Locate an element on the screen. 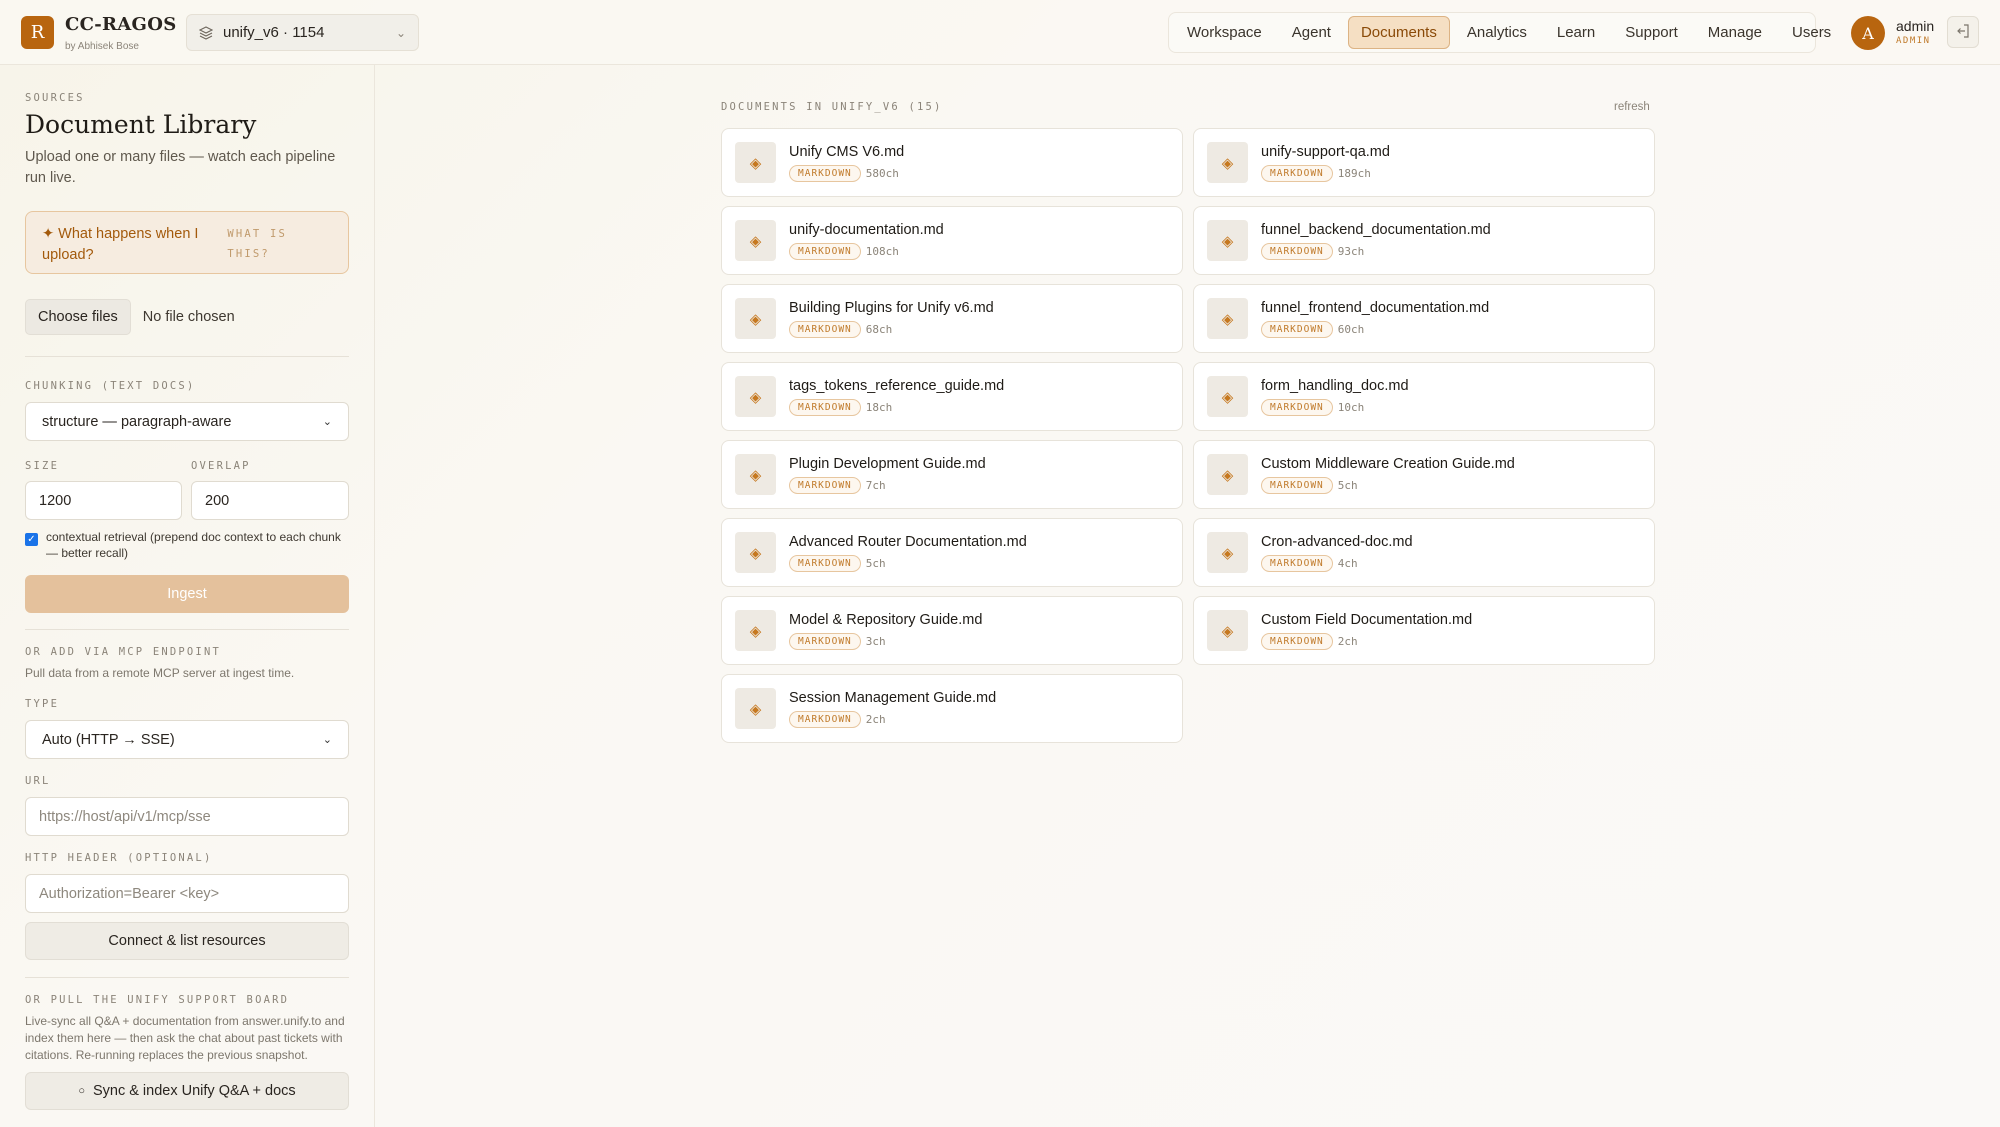 The width and height of the screenshot is (2000, 1127). nav-support: Support is located at coordinates (1651, 32).